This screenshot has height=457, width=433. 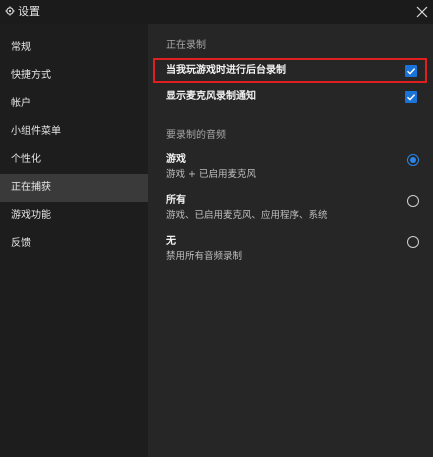 What do you see at coordinates (204, 256) in the screenshot?
I see `audio-option-none-subtitle: 禁用所有音频录制` at bounding box center [204, 256].